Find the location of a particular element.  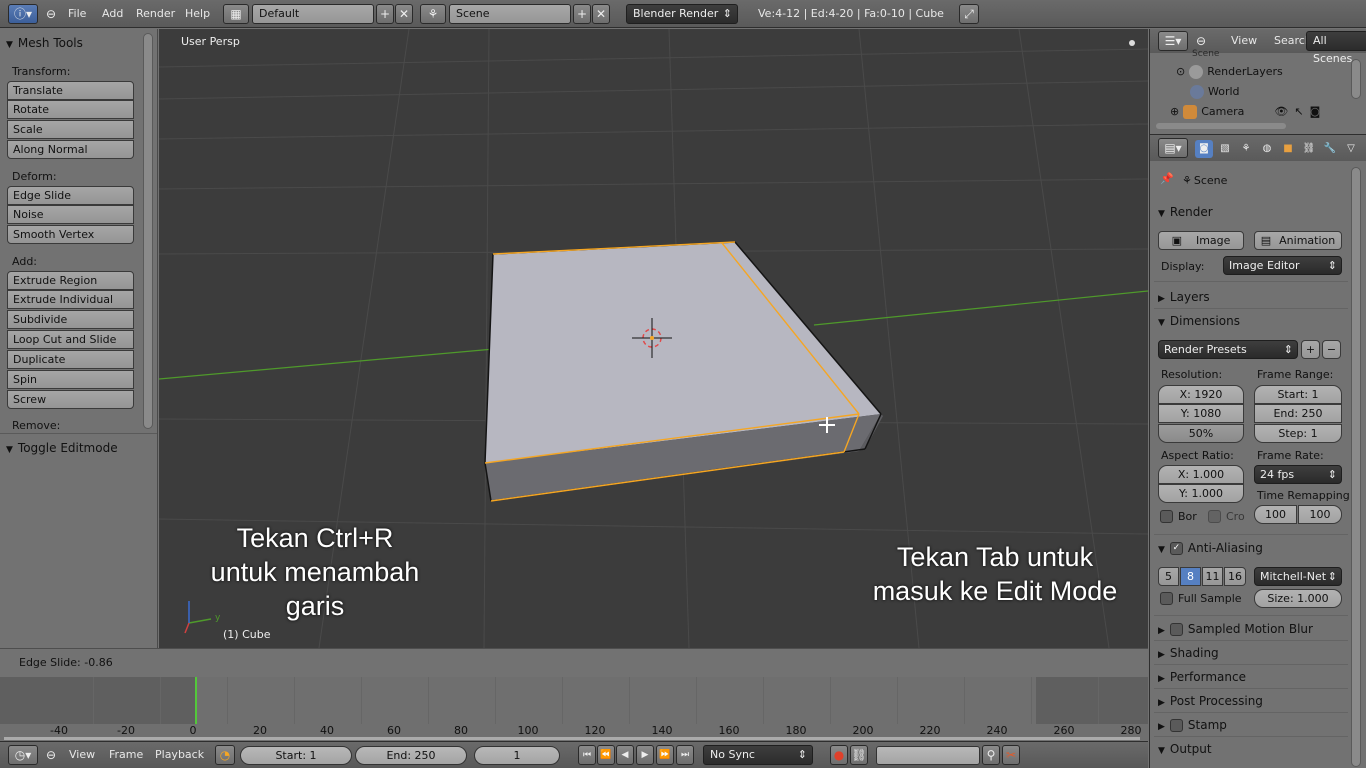

render-tab-camera-icon: ◙ is located at coordinates (1204, 149).